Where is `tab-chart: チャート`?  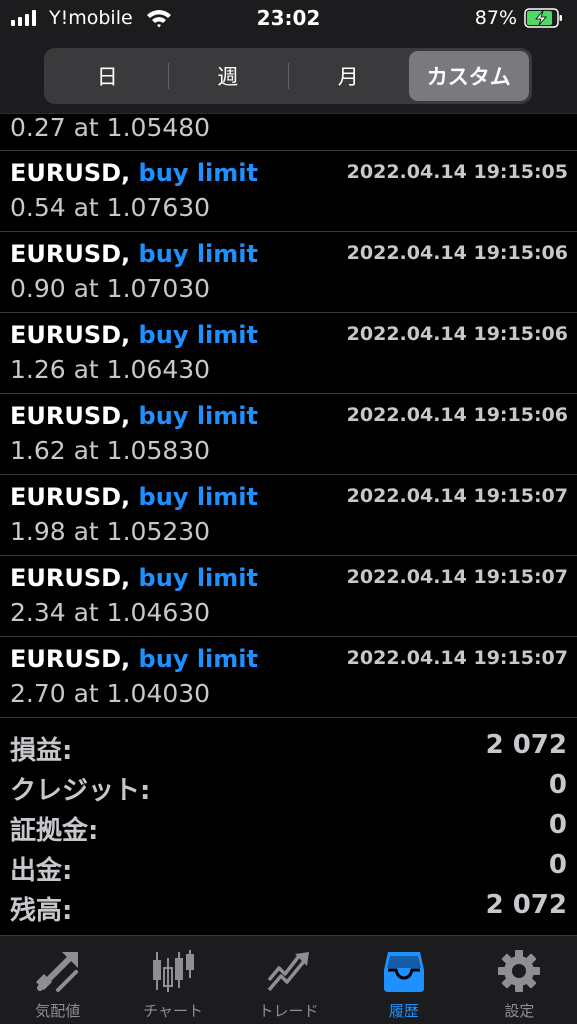
tab-chart: チャート is located at coordinates (172, 980).